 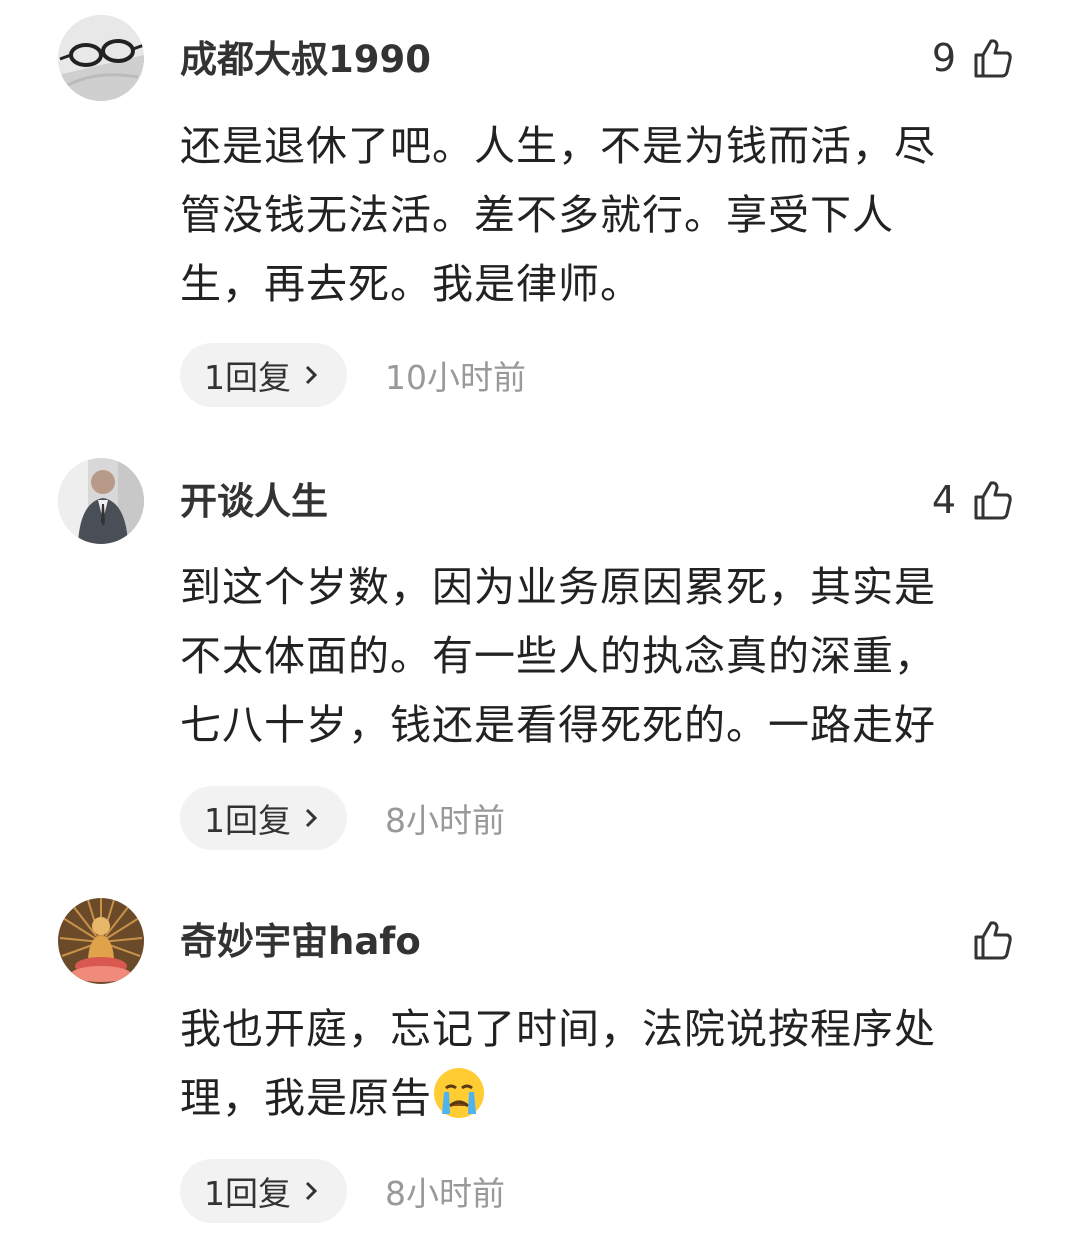 What do you see at coordinates (306, 1098) in the screenshot?
I see `comment-line: 理，我是原告` at bounding box center [306, 1098].